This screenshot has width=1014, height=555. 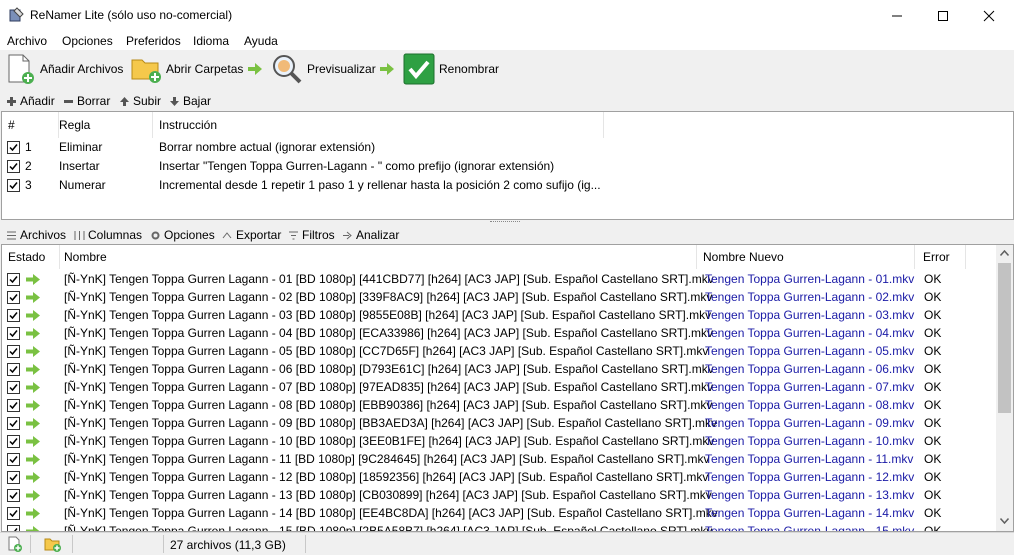 I want to click on rename-button: Renombrar, so click(x=451, y=69).